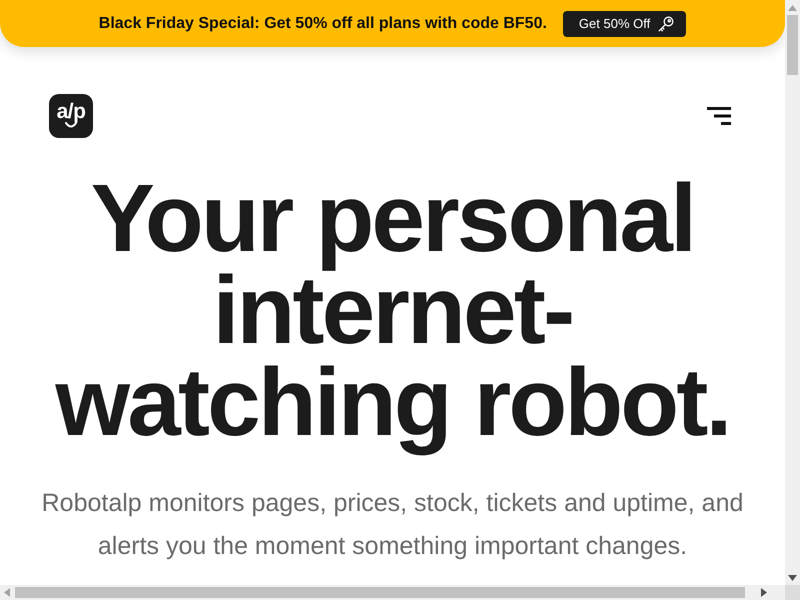 The width and height of the screenshot is (800, 600). What do you see at coordinates (792, 8) in the screenshot?
I see `up-arrow-icon` at bounding box center [792, 8].